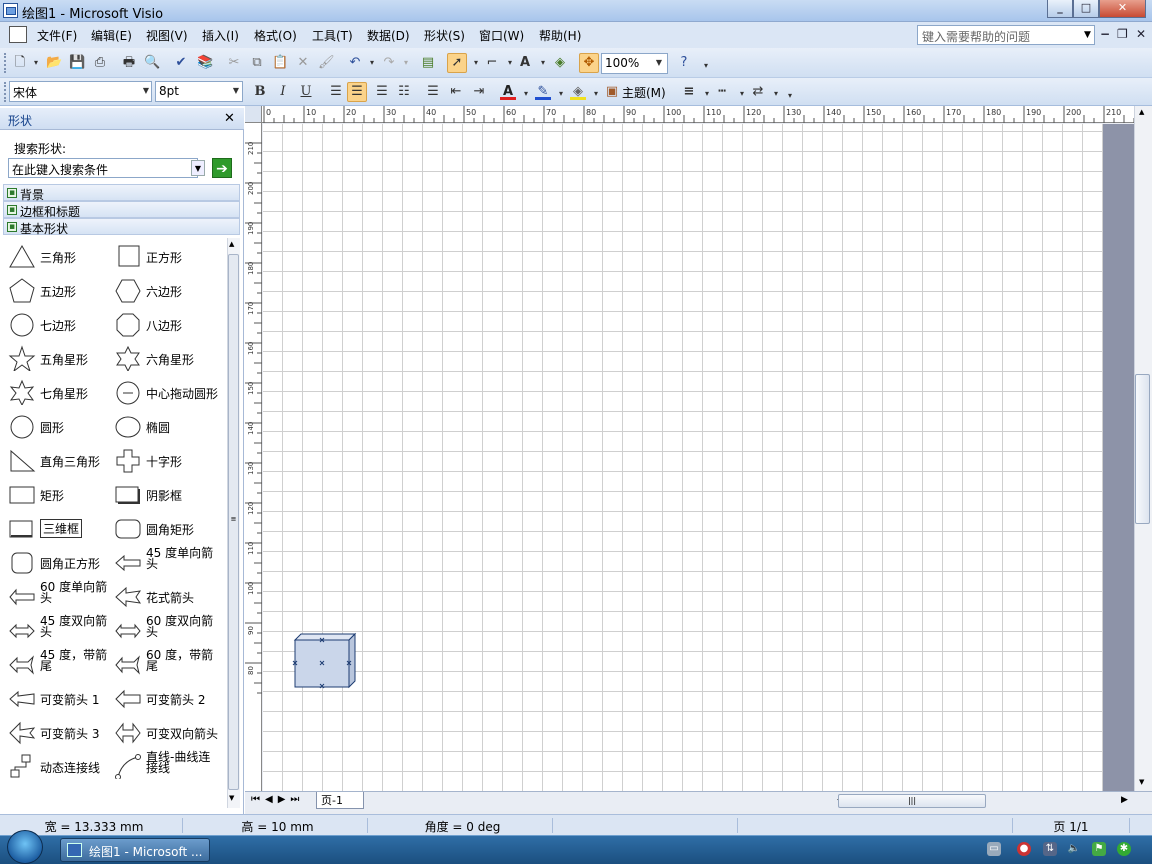  I want to click on redo-dropdown-icon: ▾, so click(406, 63).